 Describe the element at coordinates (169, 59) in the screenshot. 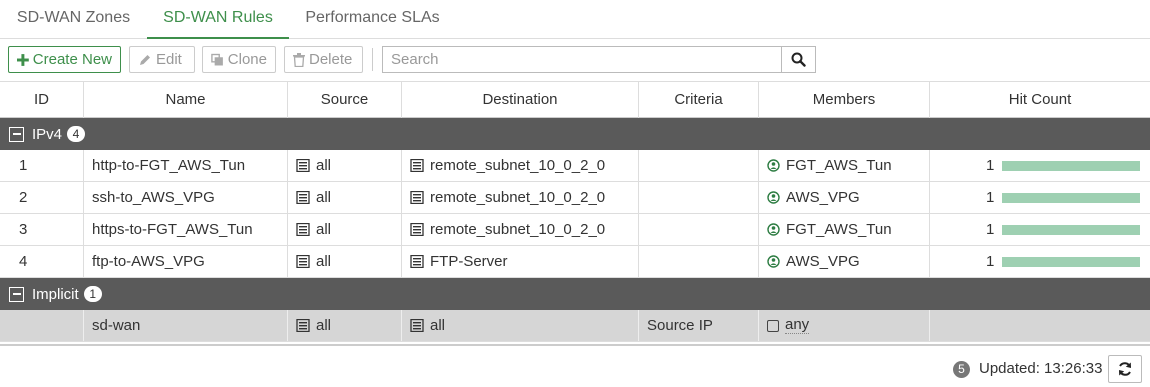

I see `edit-label: Edit` at that location.